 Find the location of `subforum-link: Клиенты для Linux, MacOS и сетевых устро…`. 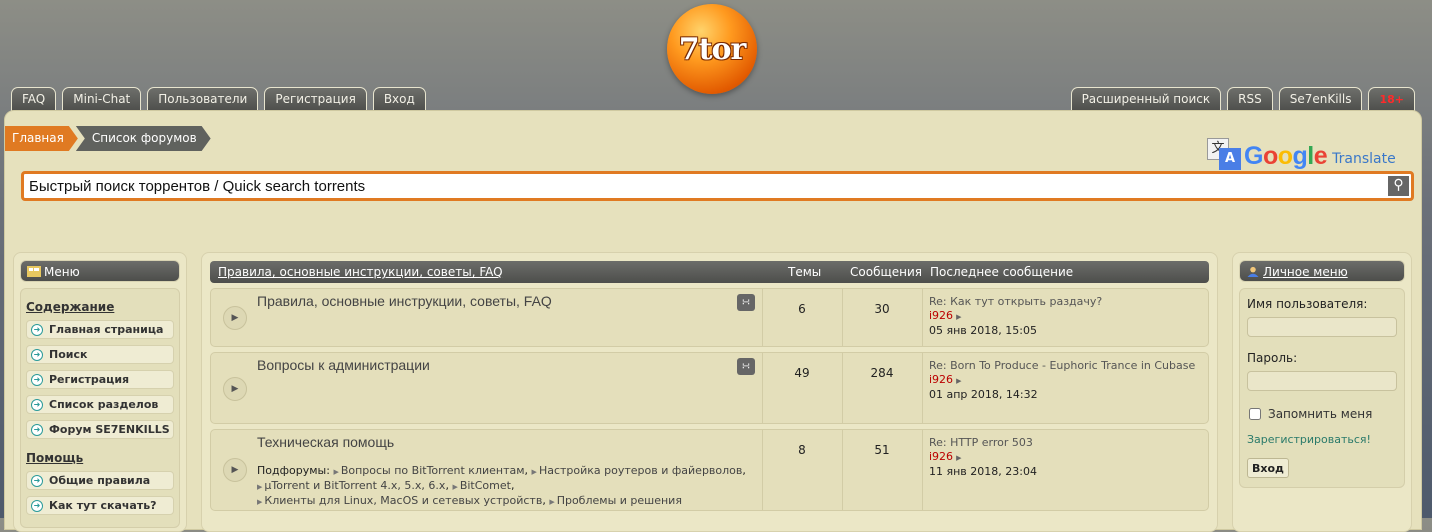

subforum-link: Клиенты для Linux, MacOS и сетевых устро… is located at coordinates (403, 500).